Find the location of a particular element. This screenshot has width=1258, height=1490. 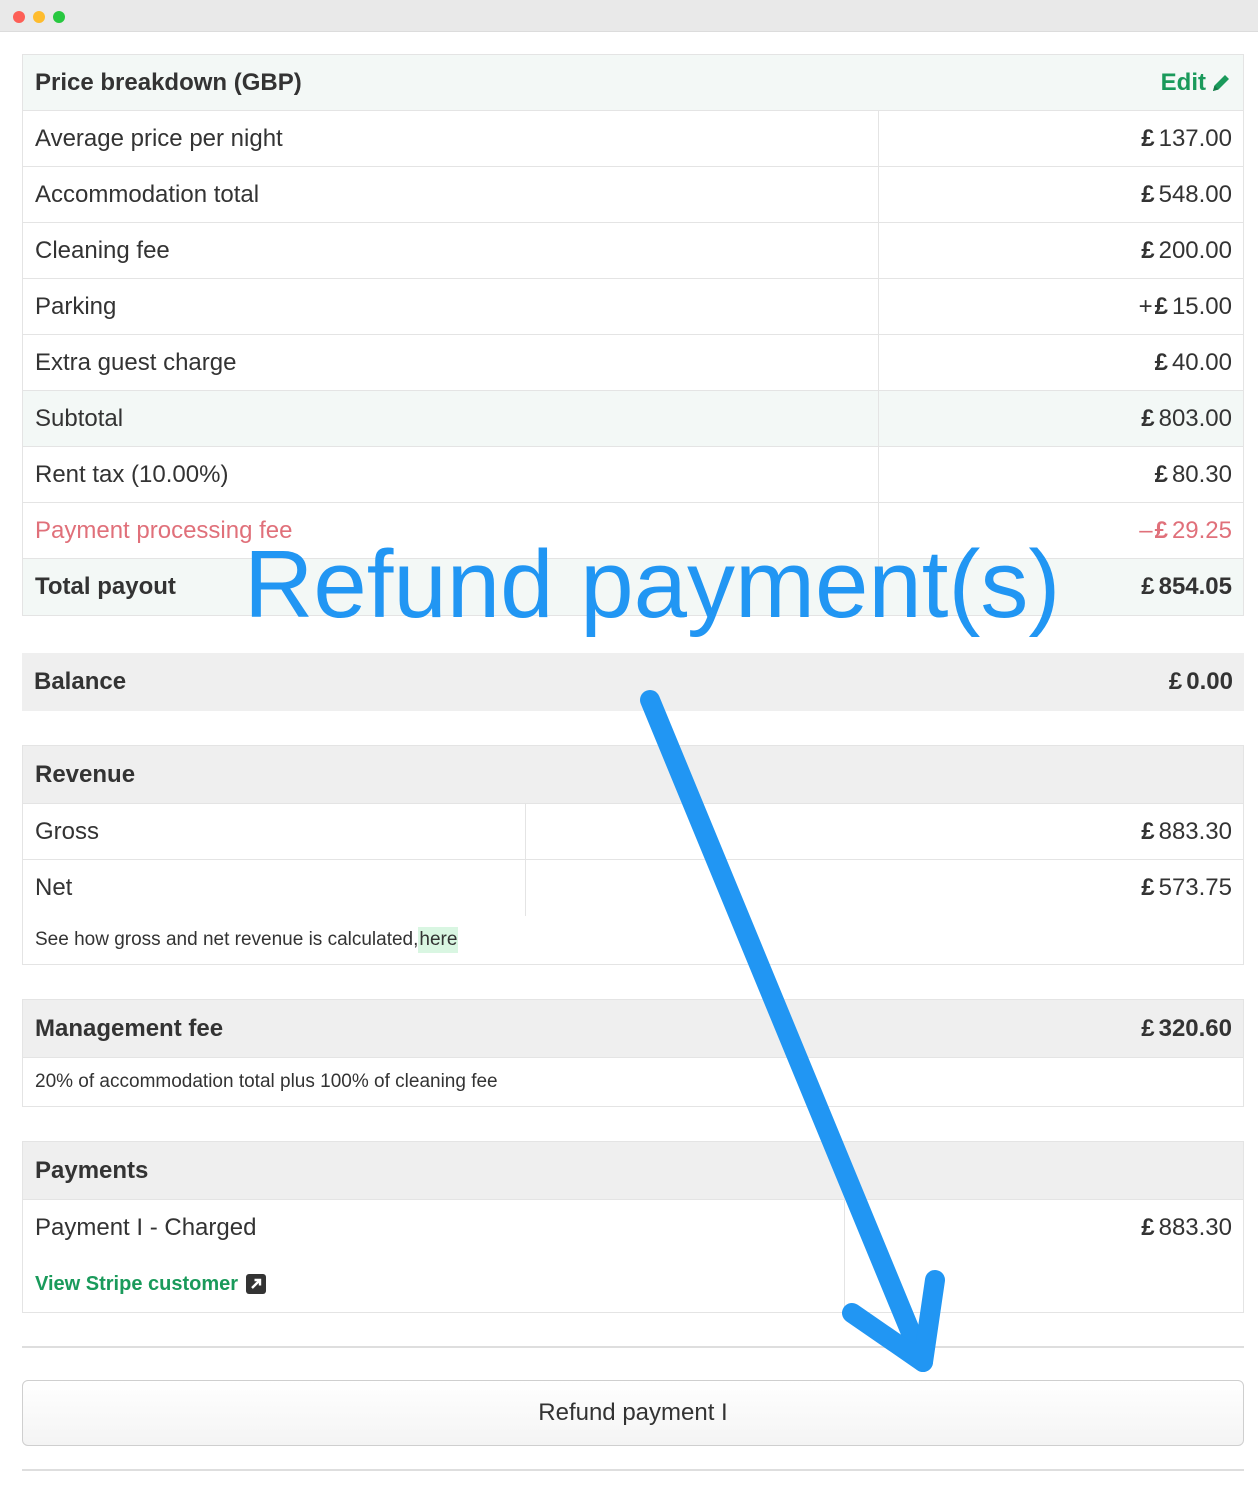

edit-button: Edit is located at coordinates (1196, 82).